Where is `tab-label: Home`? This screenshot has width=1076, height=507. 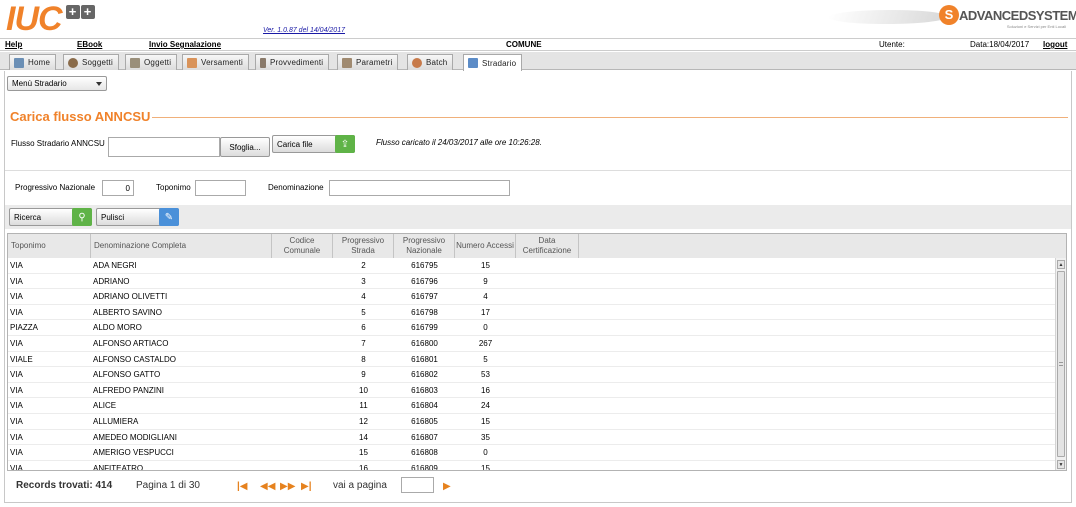
tab-label: Home is located at coordinates (39, 62).